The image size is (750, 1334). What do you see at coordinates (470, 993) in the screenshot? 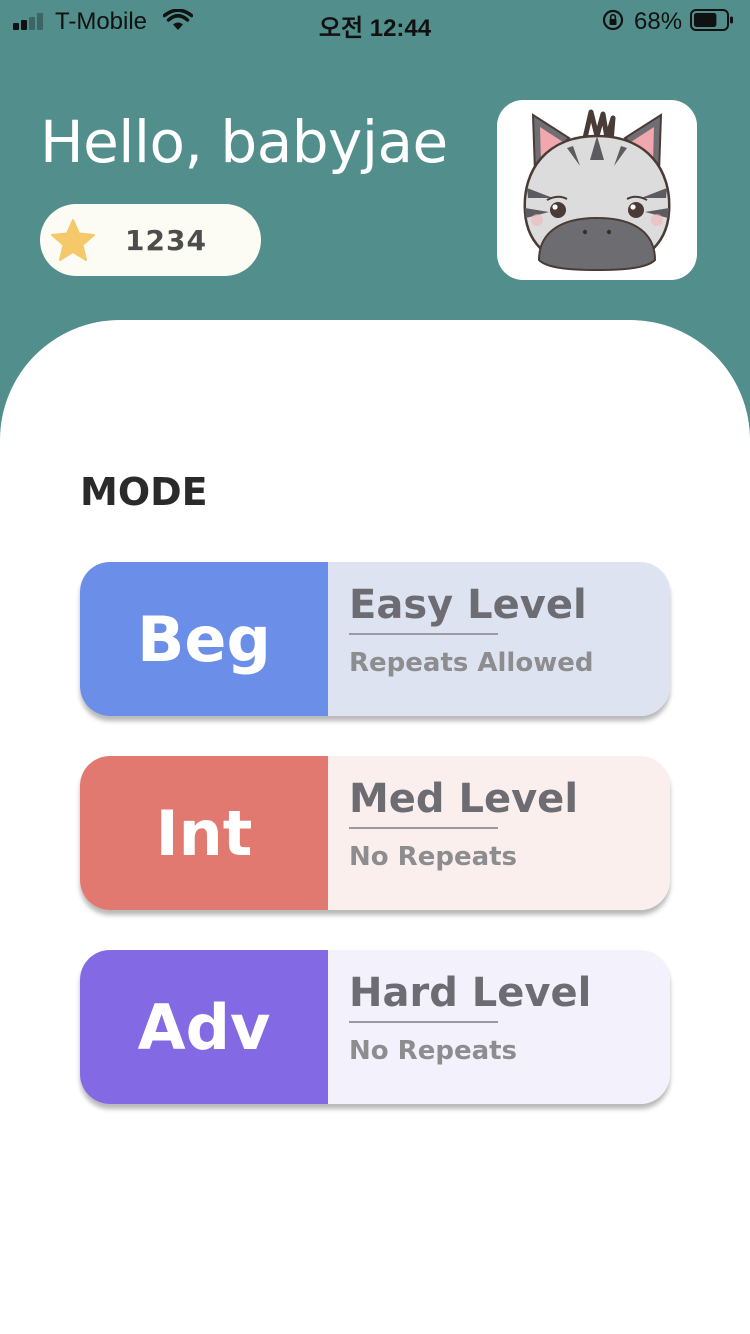
I see `card-title: Hard Level` at bounding box center [470, 993].